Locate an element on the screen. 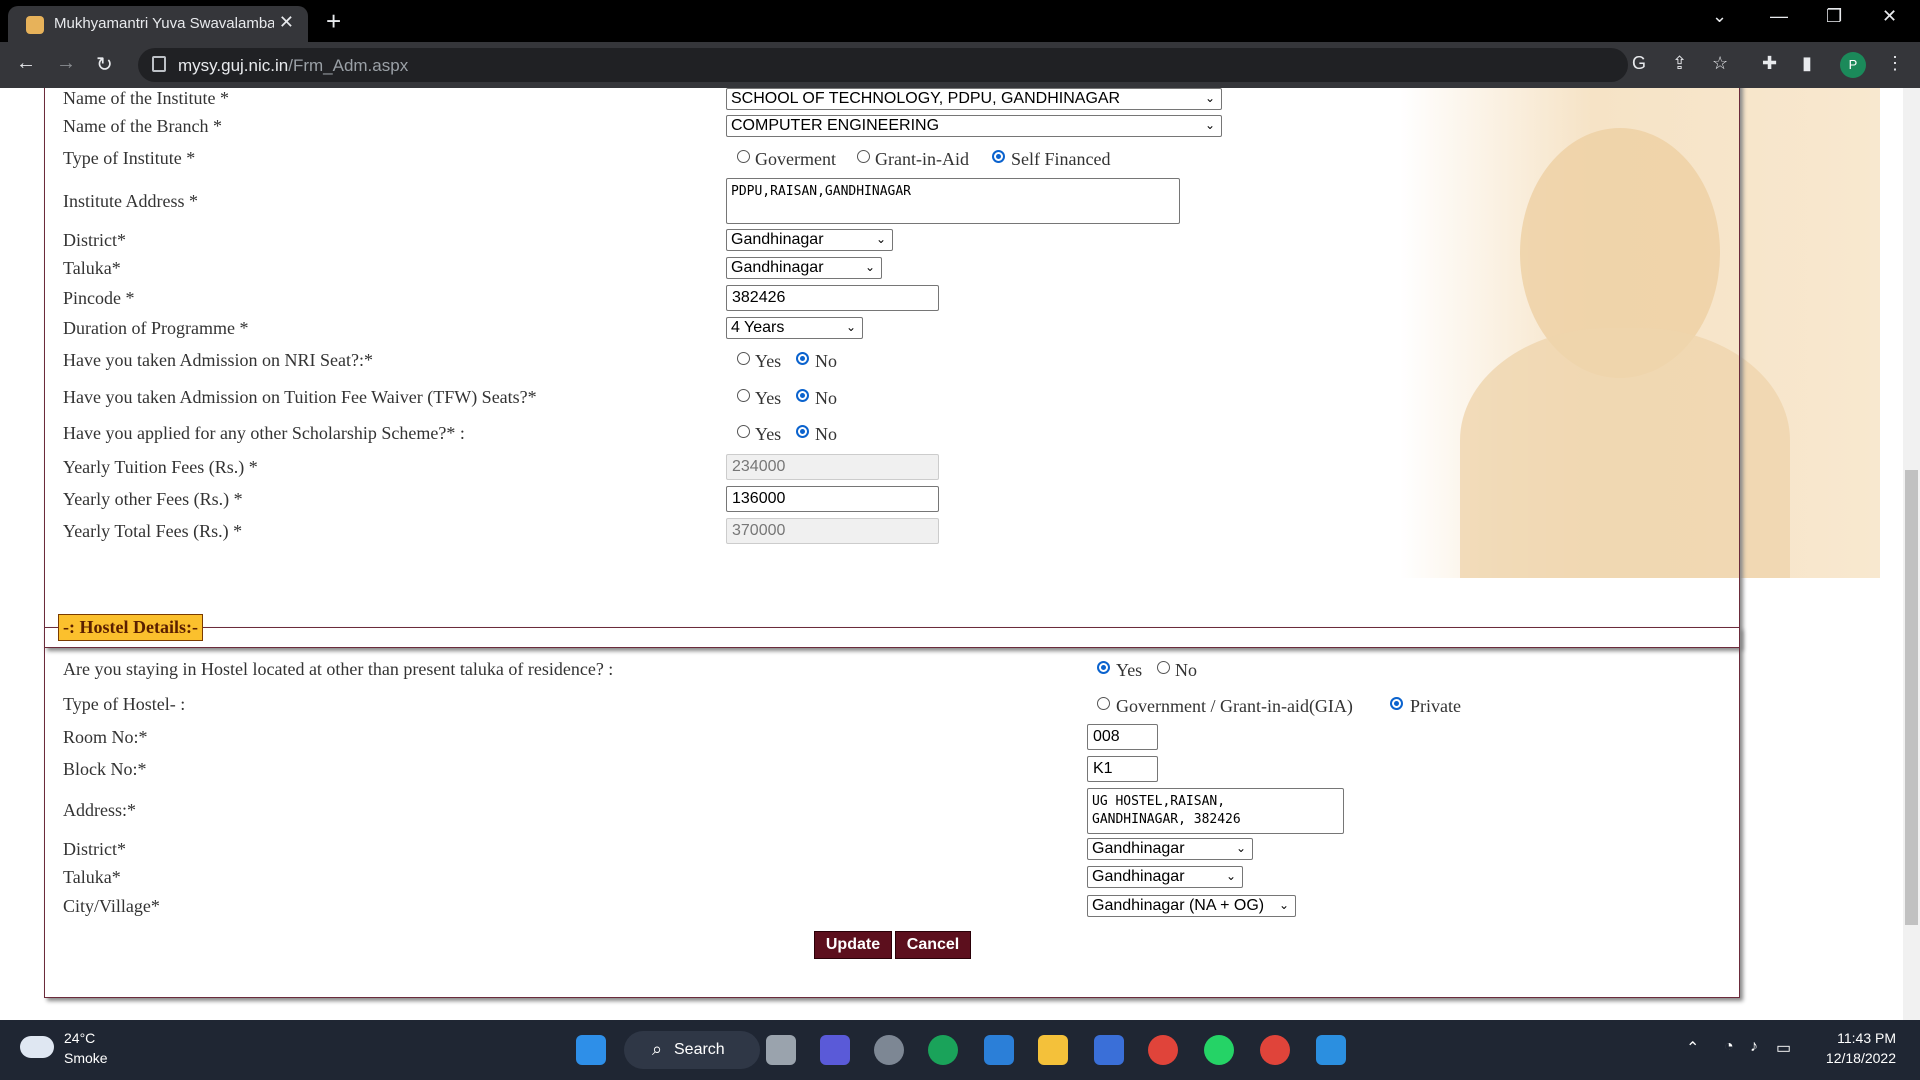 This screenshot has height=1080, width=1920. room-no-label: Room No:* is located at coordinates (105, 737).